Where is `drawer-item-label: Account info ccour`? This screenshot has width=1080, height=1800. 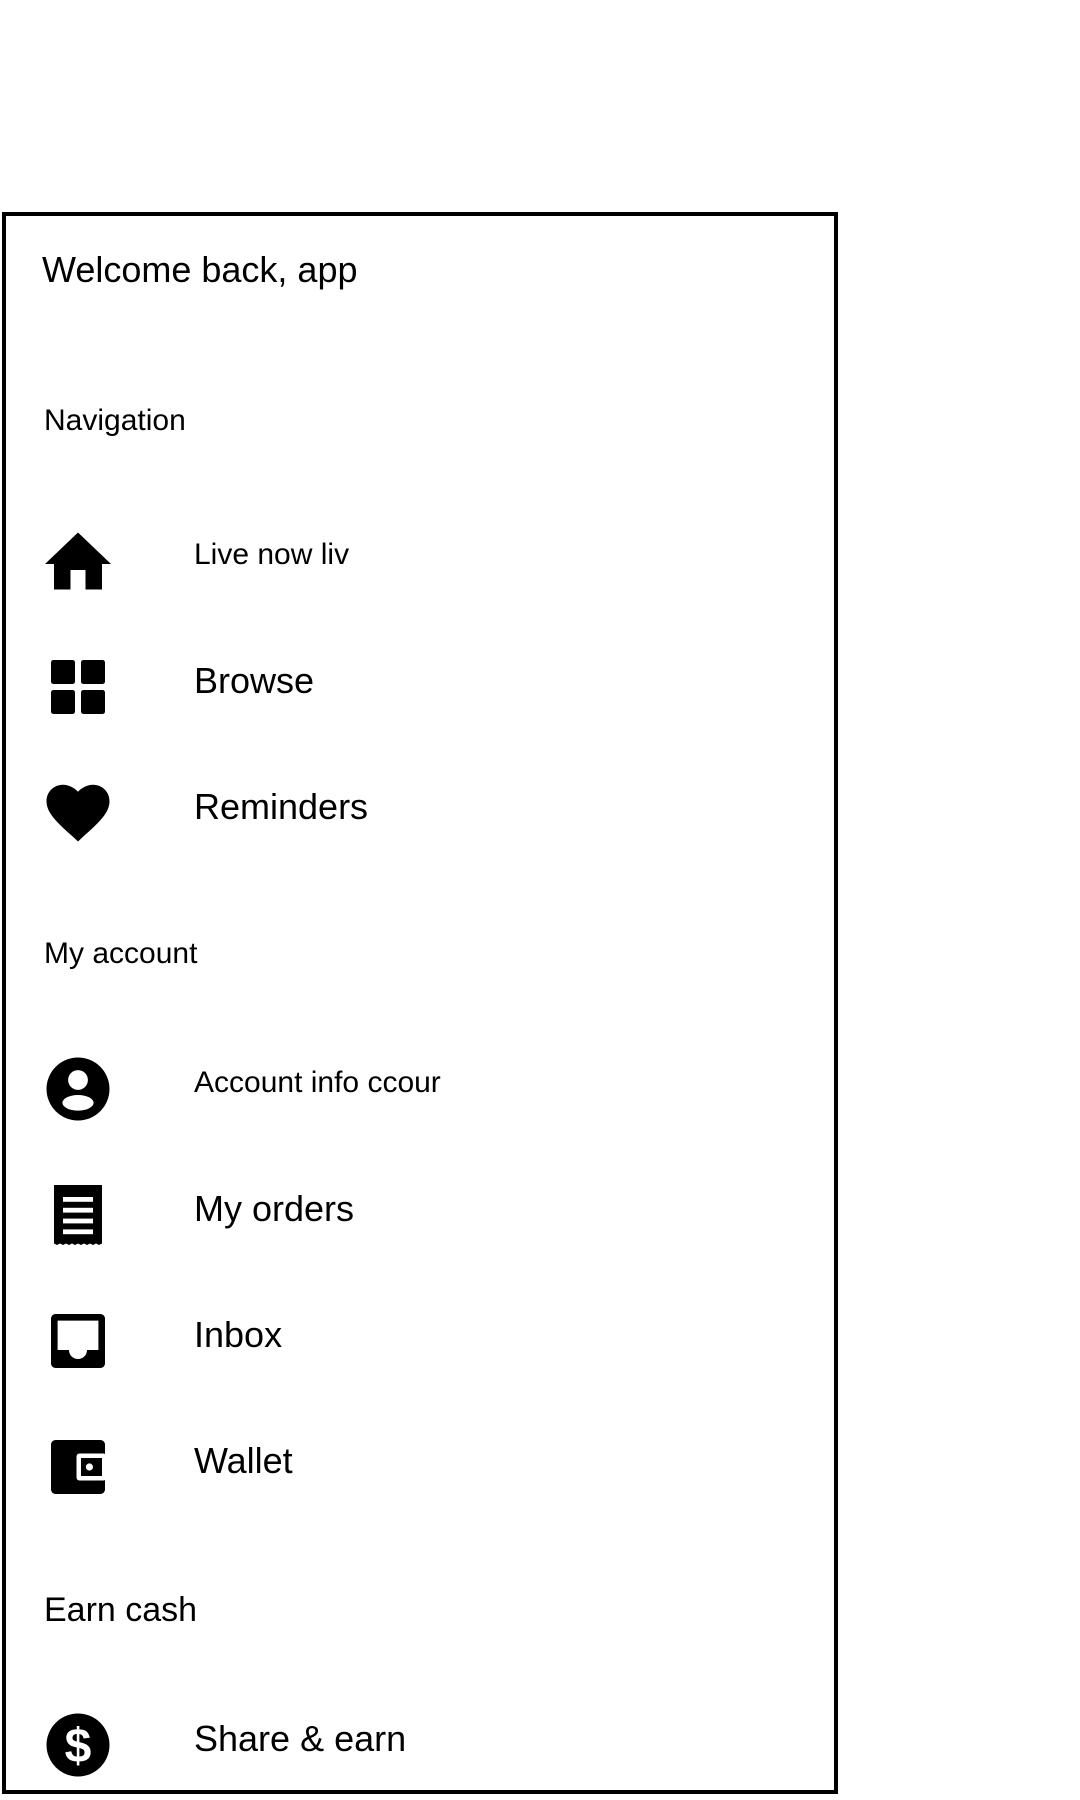
drawer-item-label: Account info ccour is located at coordinates (317, 1082).